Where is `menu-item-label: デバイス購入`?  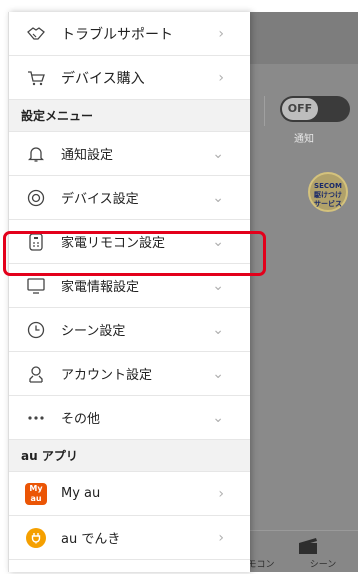
menu-item-label: デバイス購入 is located at coordinates (103, 78).